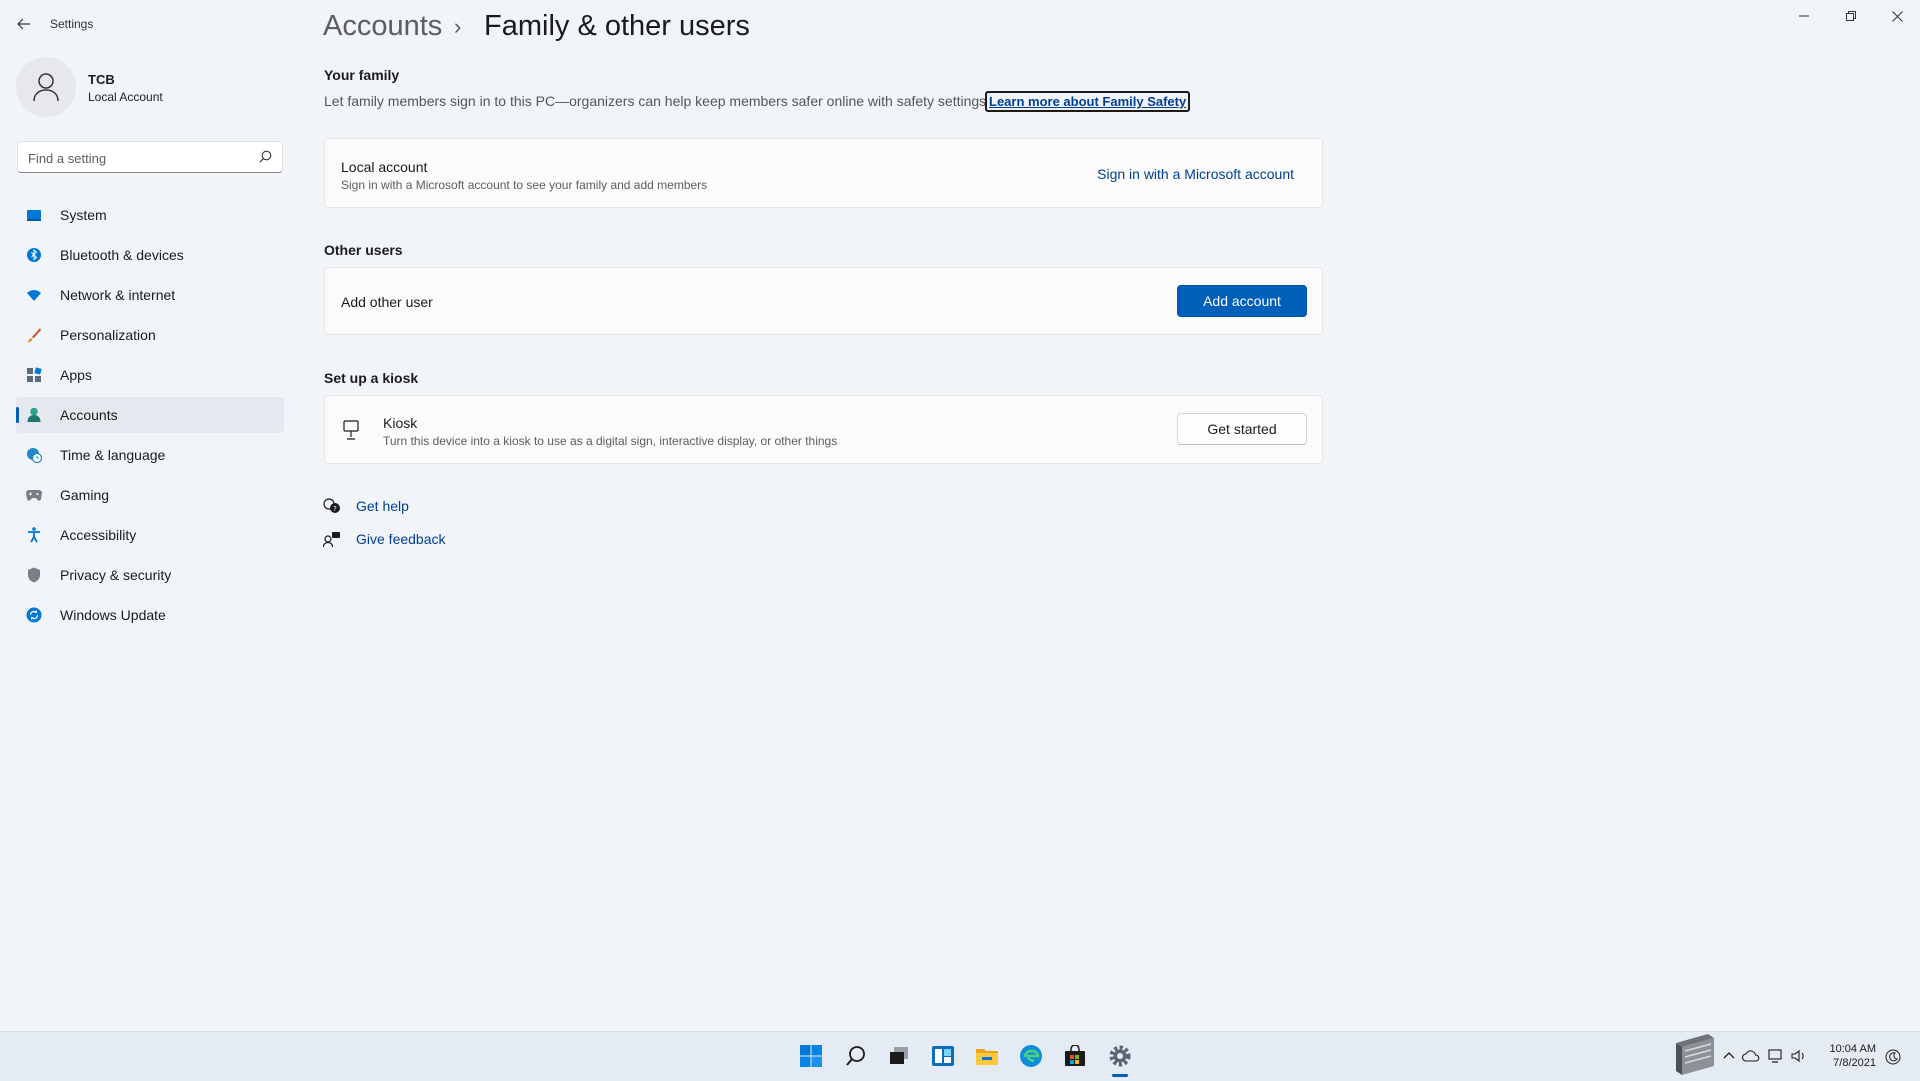  I want to click on avatar, so click(46, 87).